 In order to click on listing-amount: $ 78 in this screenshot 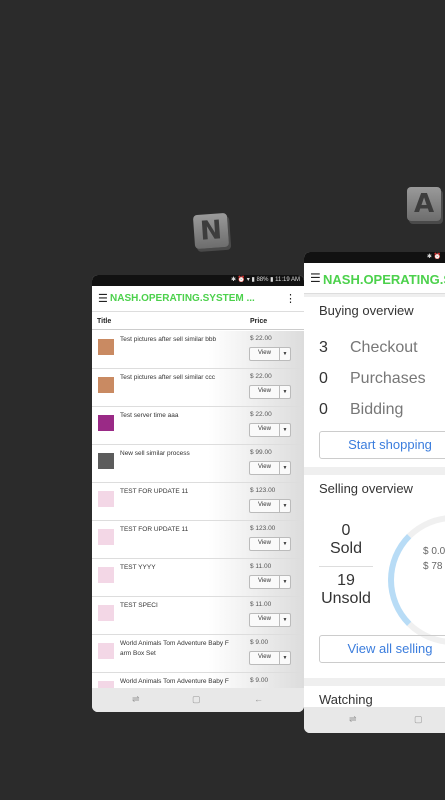, I will do `click(433, 566)`.